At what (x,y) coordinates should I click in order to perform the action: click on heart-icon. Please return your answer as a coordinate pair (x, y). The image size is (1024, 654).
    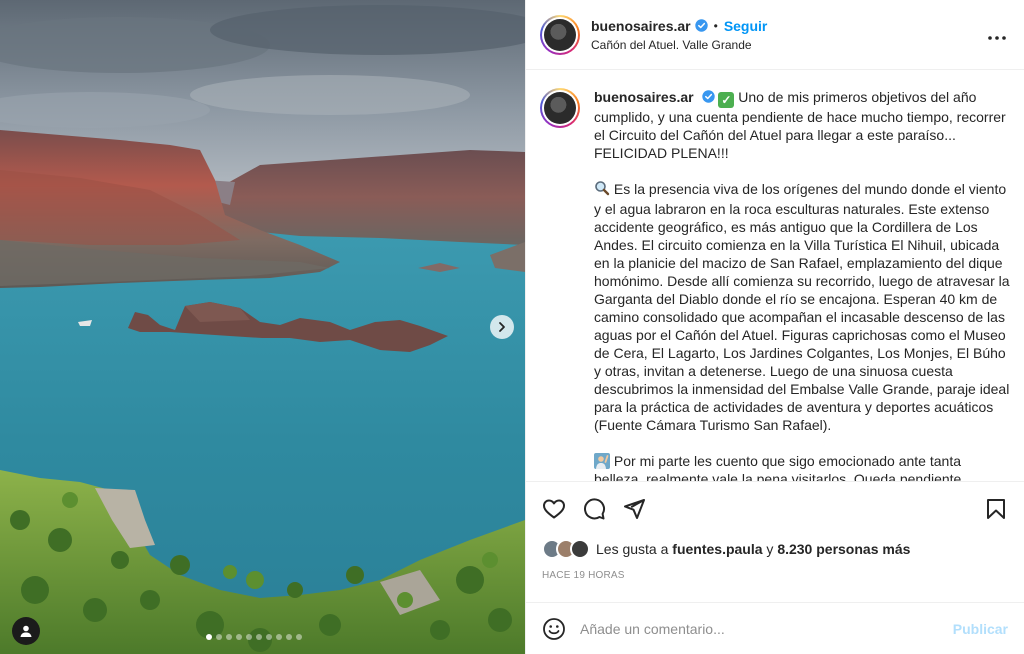
    Looking at the image, I should click on (554, 509).